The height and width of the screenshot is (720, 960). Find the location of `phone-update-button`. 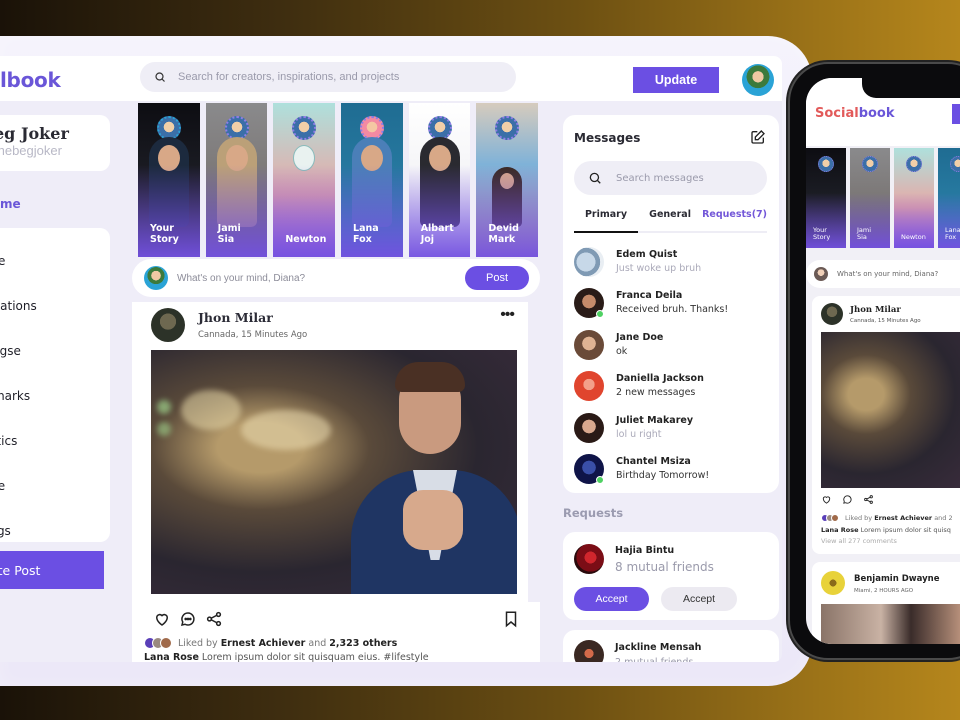

phone-update-button is located at coordinates (956, 114).